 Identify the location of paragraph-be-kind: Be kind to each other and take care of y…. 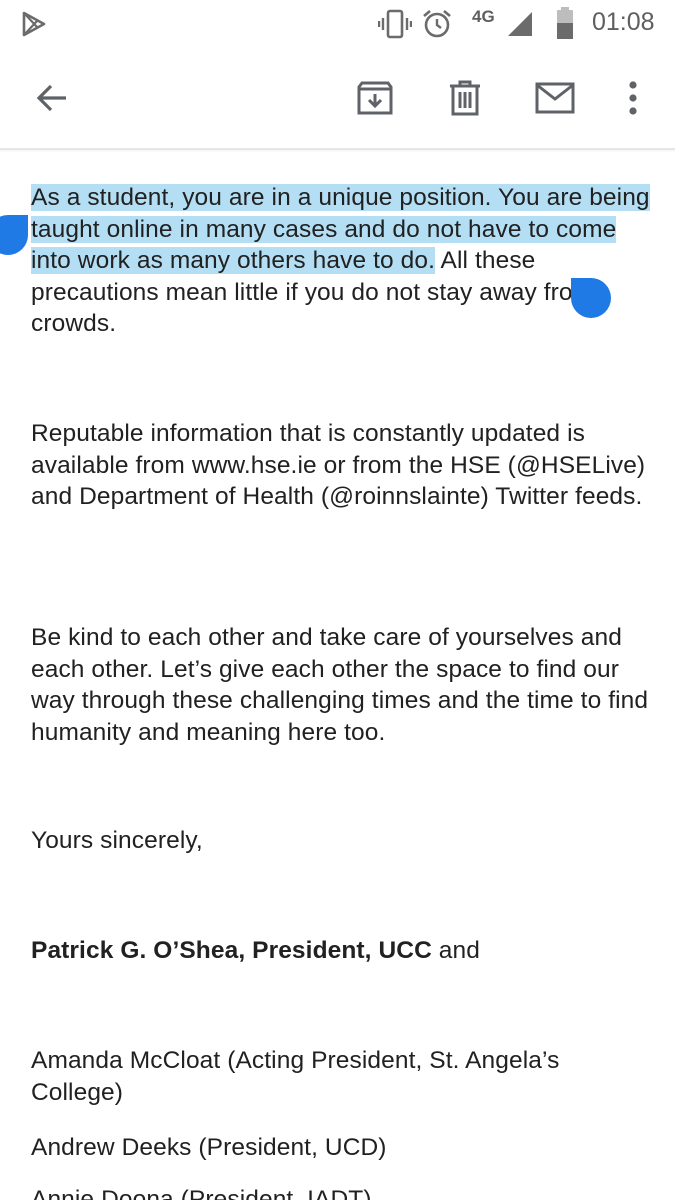
(341, 685).